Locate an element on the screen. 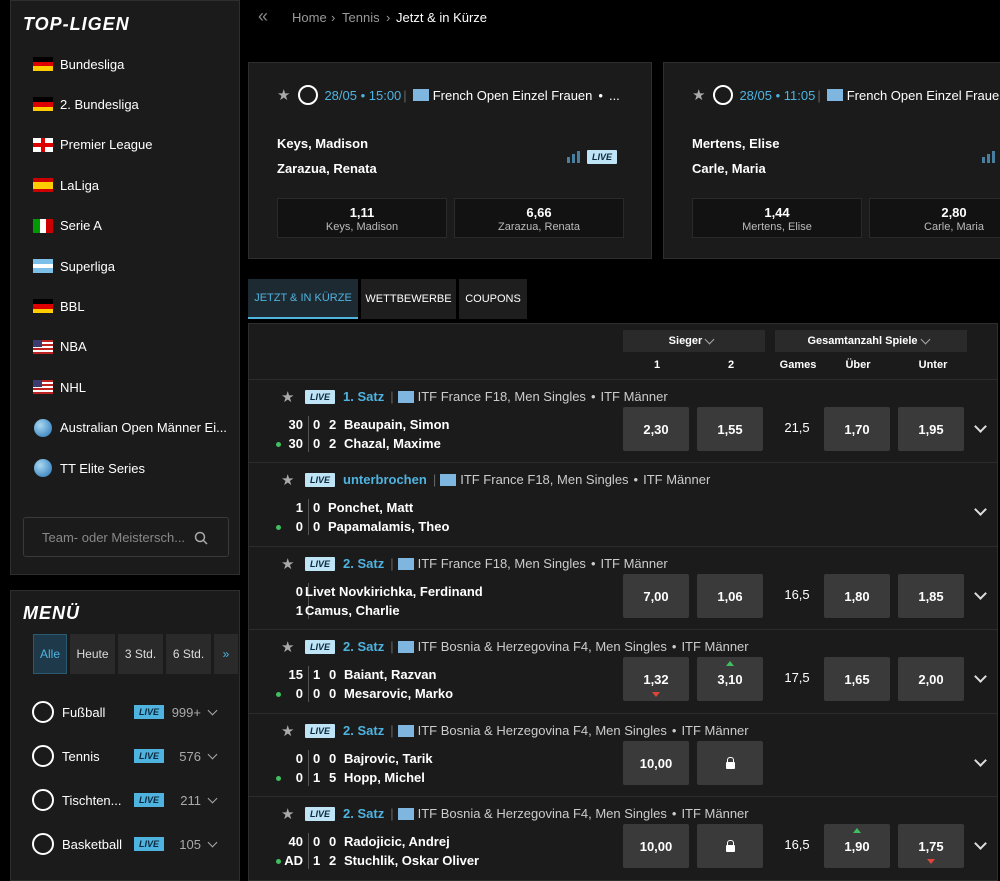  league-item: Serie A is located at coordinates (137, 226).